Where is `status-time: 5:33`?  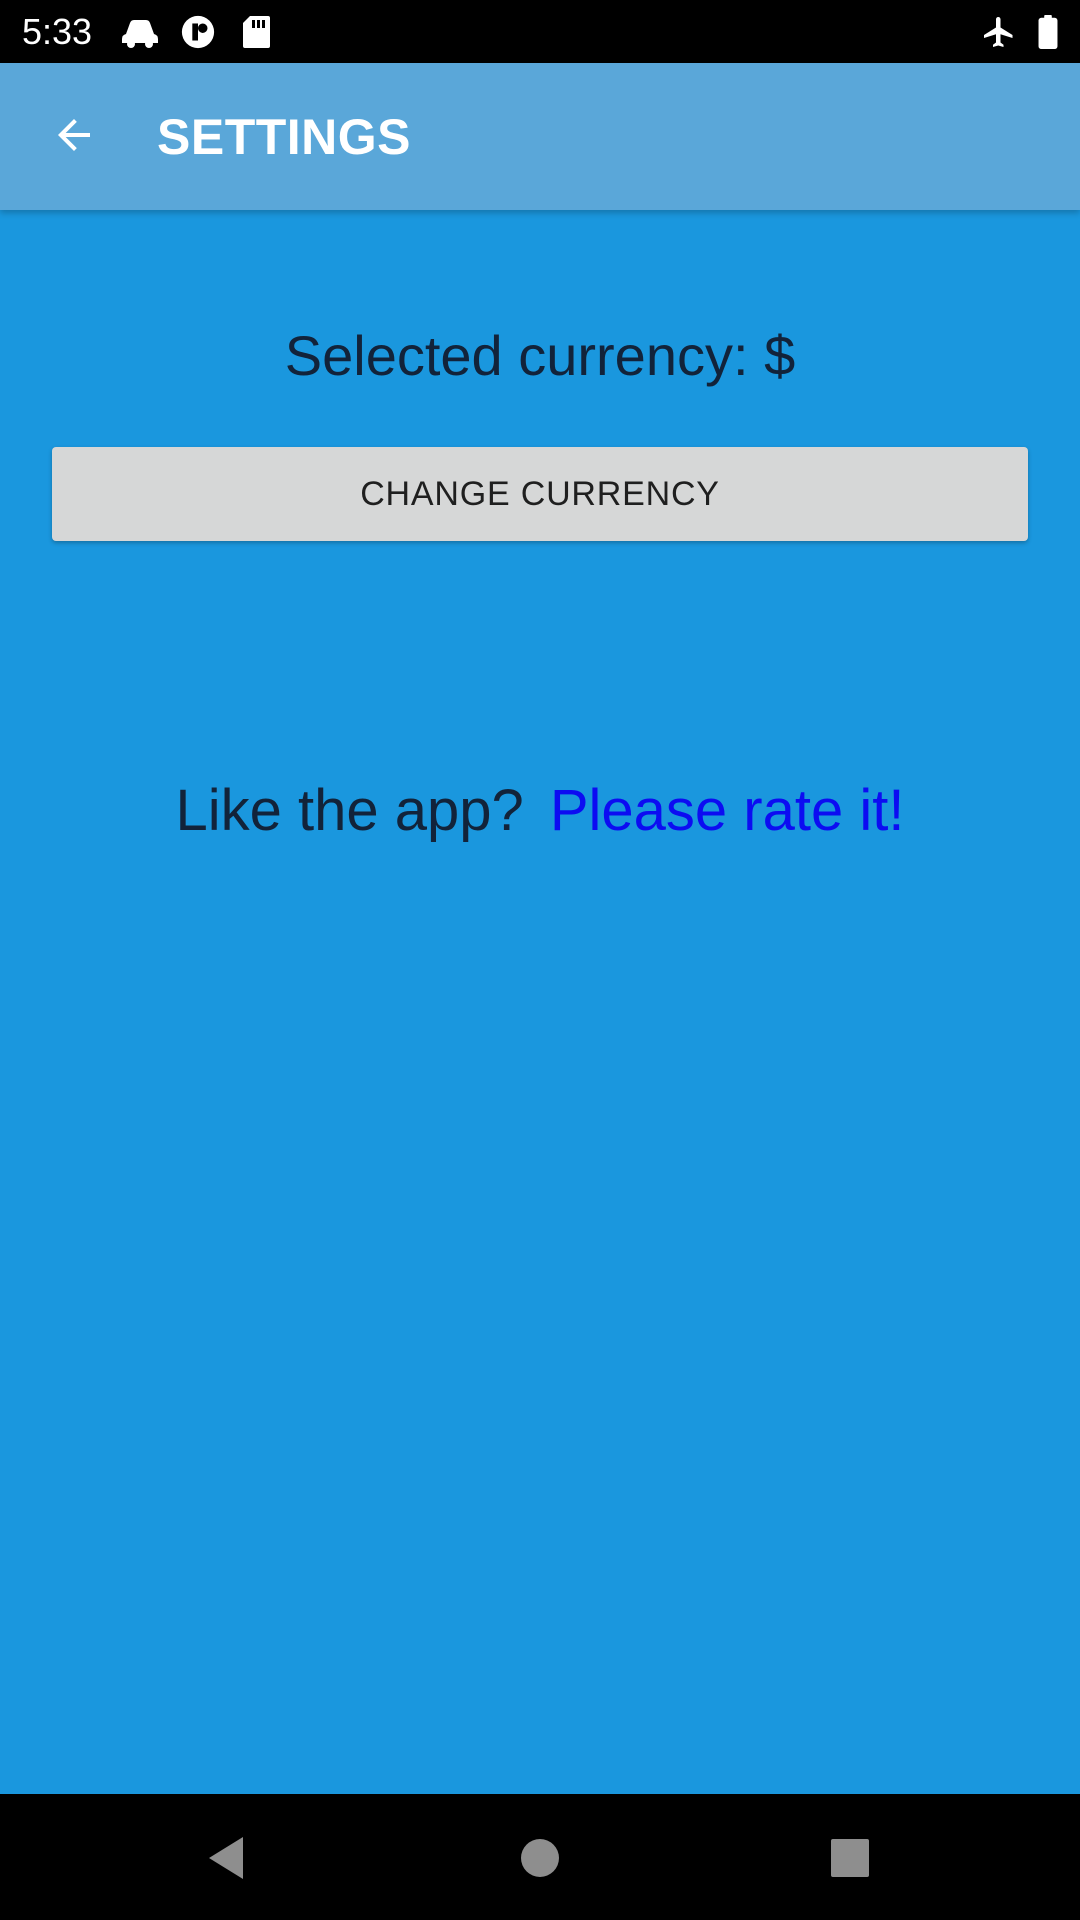
status-time: 5:33 is located at coordinates (57, 31).